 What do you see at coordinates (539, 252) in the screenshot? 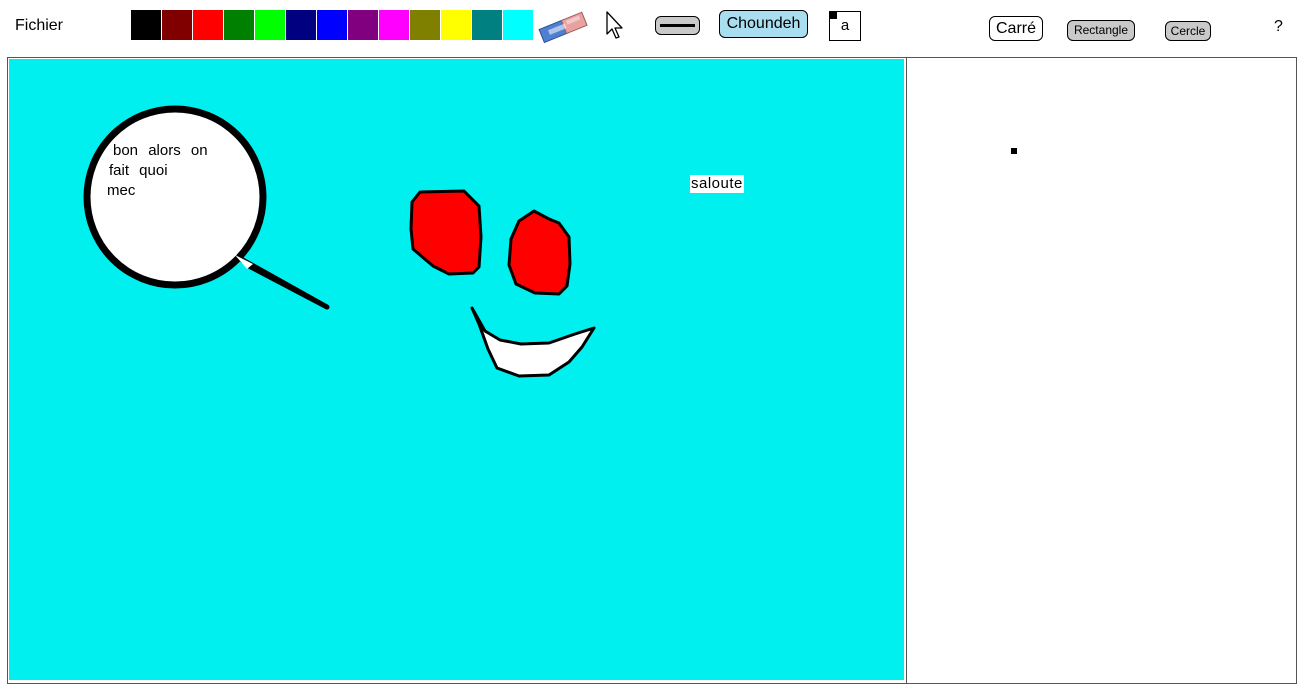
I see `right-eye-shape` at bounding box center [539, 252].